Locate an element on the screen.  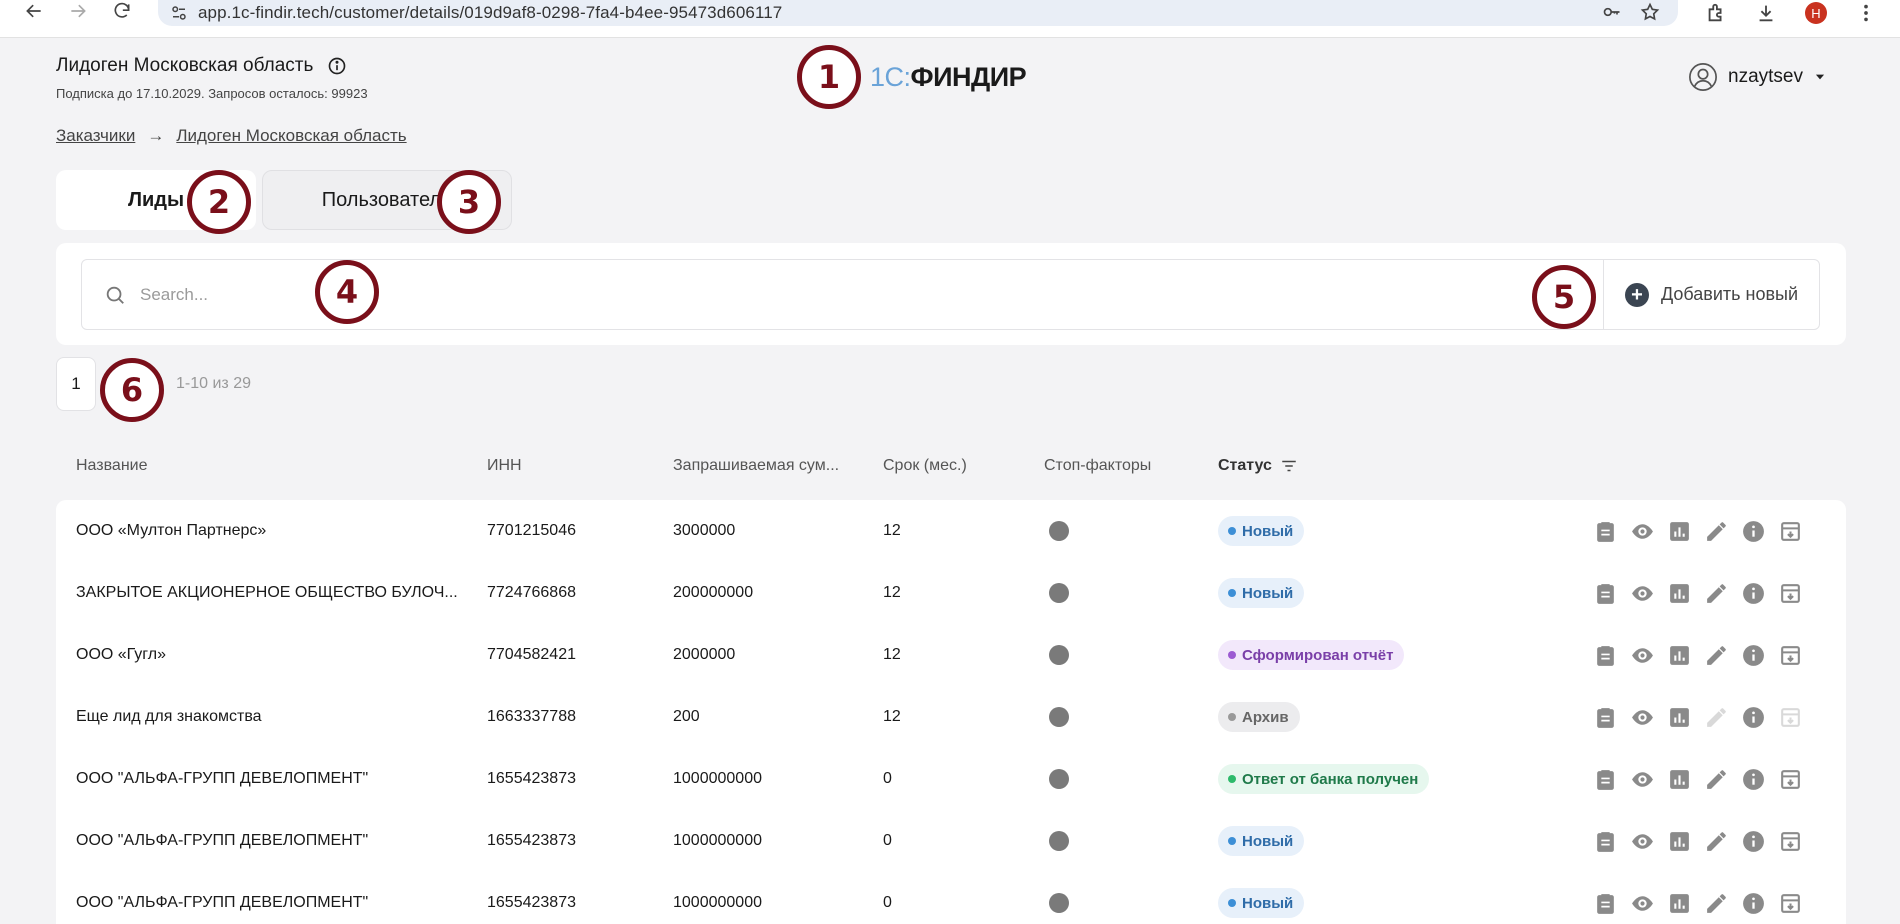
status-badge: Новый is located at coordinates (1261, 593).